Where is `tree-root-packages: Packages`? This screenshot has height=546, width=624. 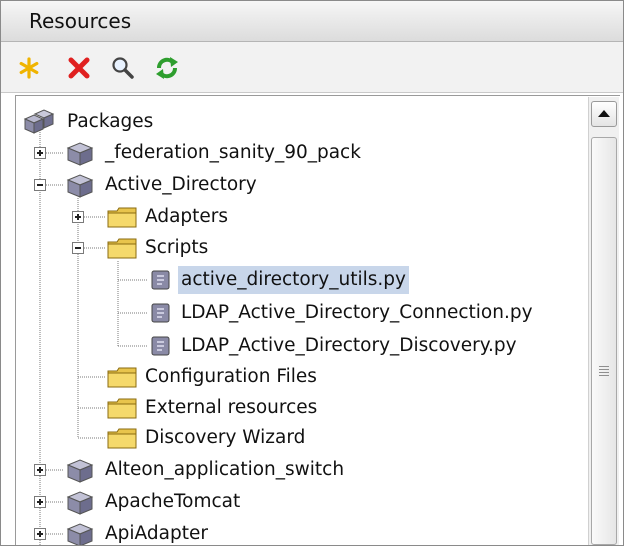 tree-root-packages: Packages is located at coordinates (89, 122).